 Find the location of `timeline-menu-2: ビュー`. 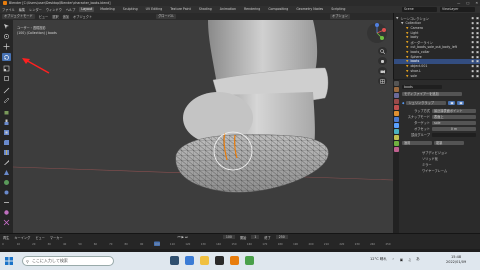

timeline-menu-2: ビュー is located at coordinates (40, 237).